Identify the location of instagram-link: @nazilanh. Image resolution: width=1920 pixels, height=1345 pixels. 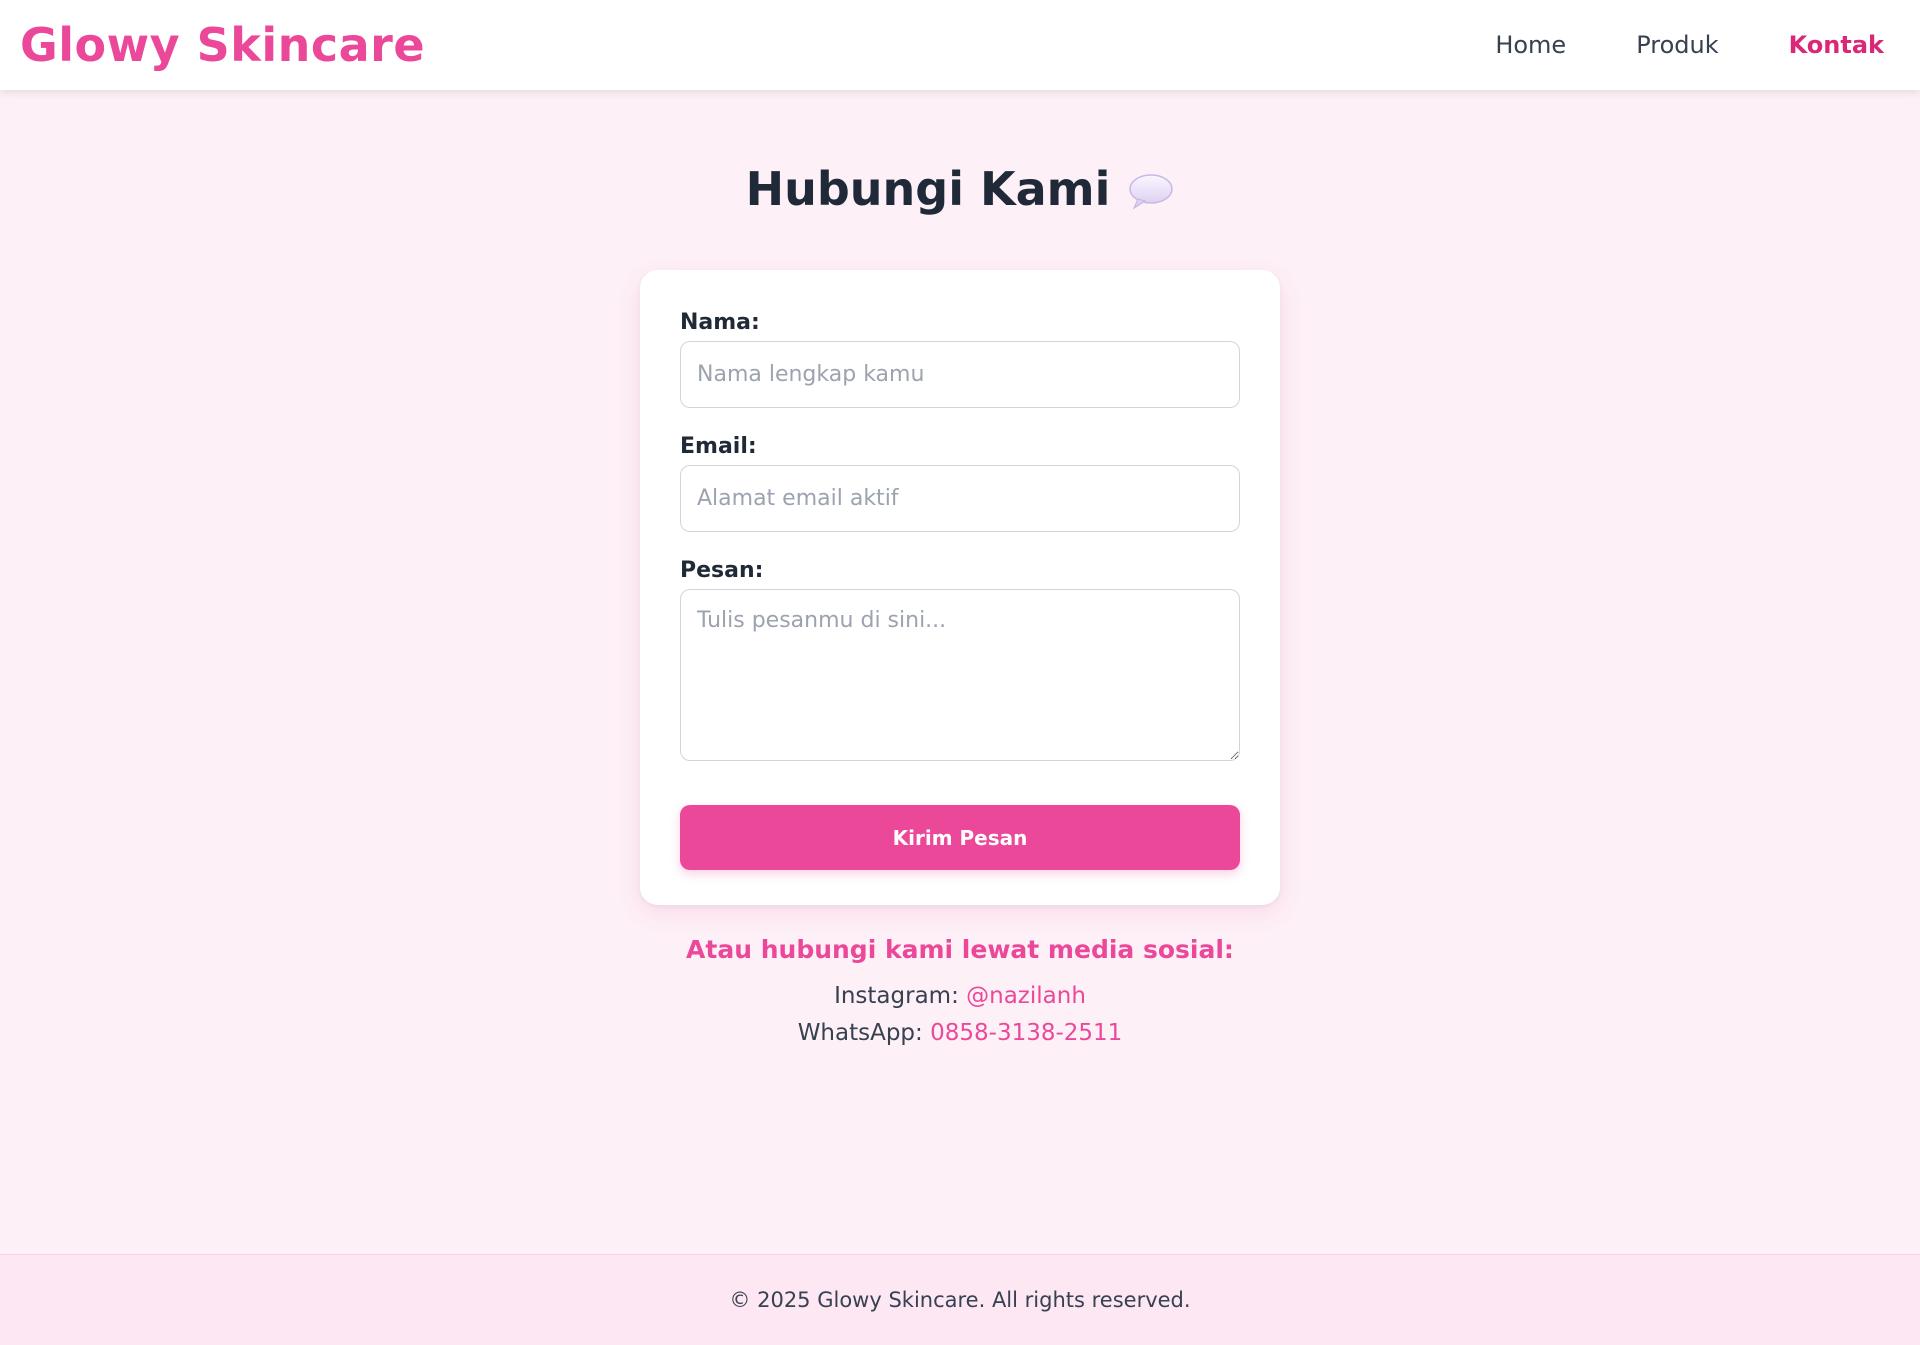
(1026, 996).